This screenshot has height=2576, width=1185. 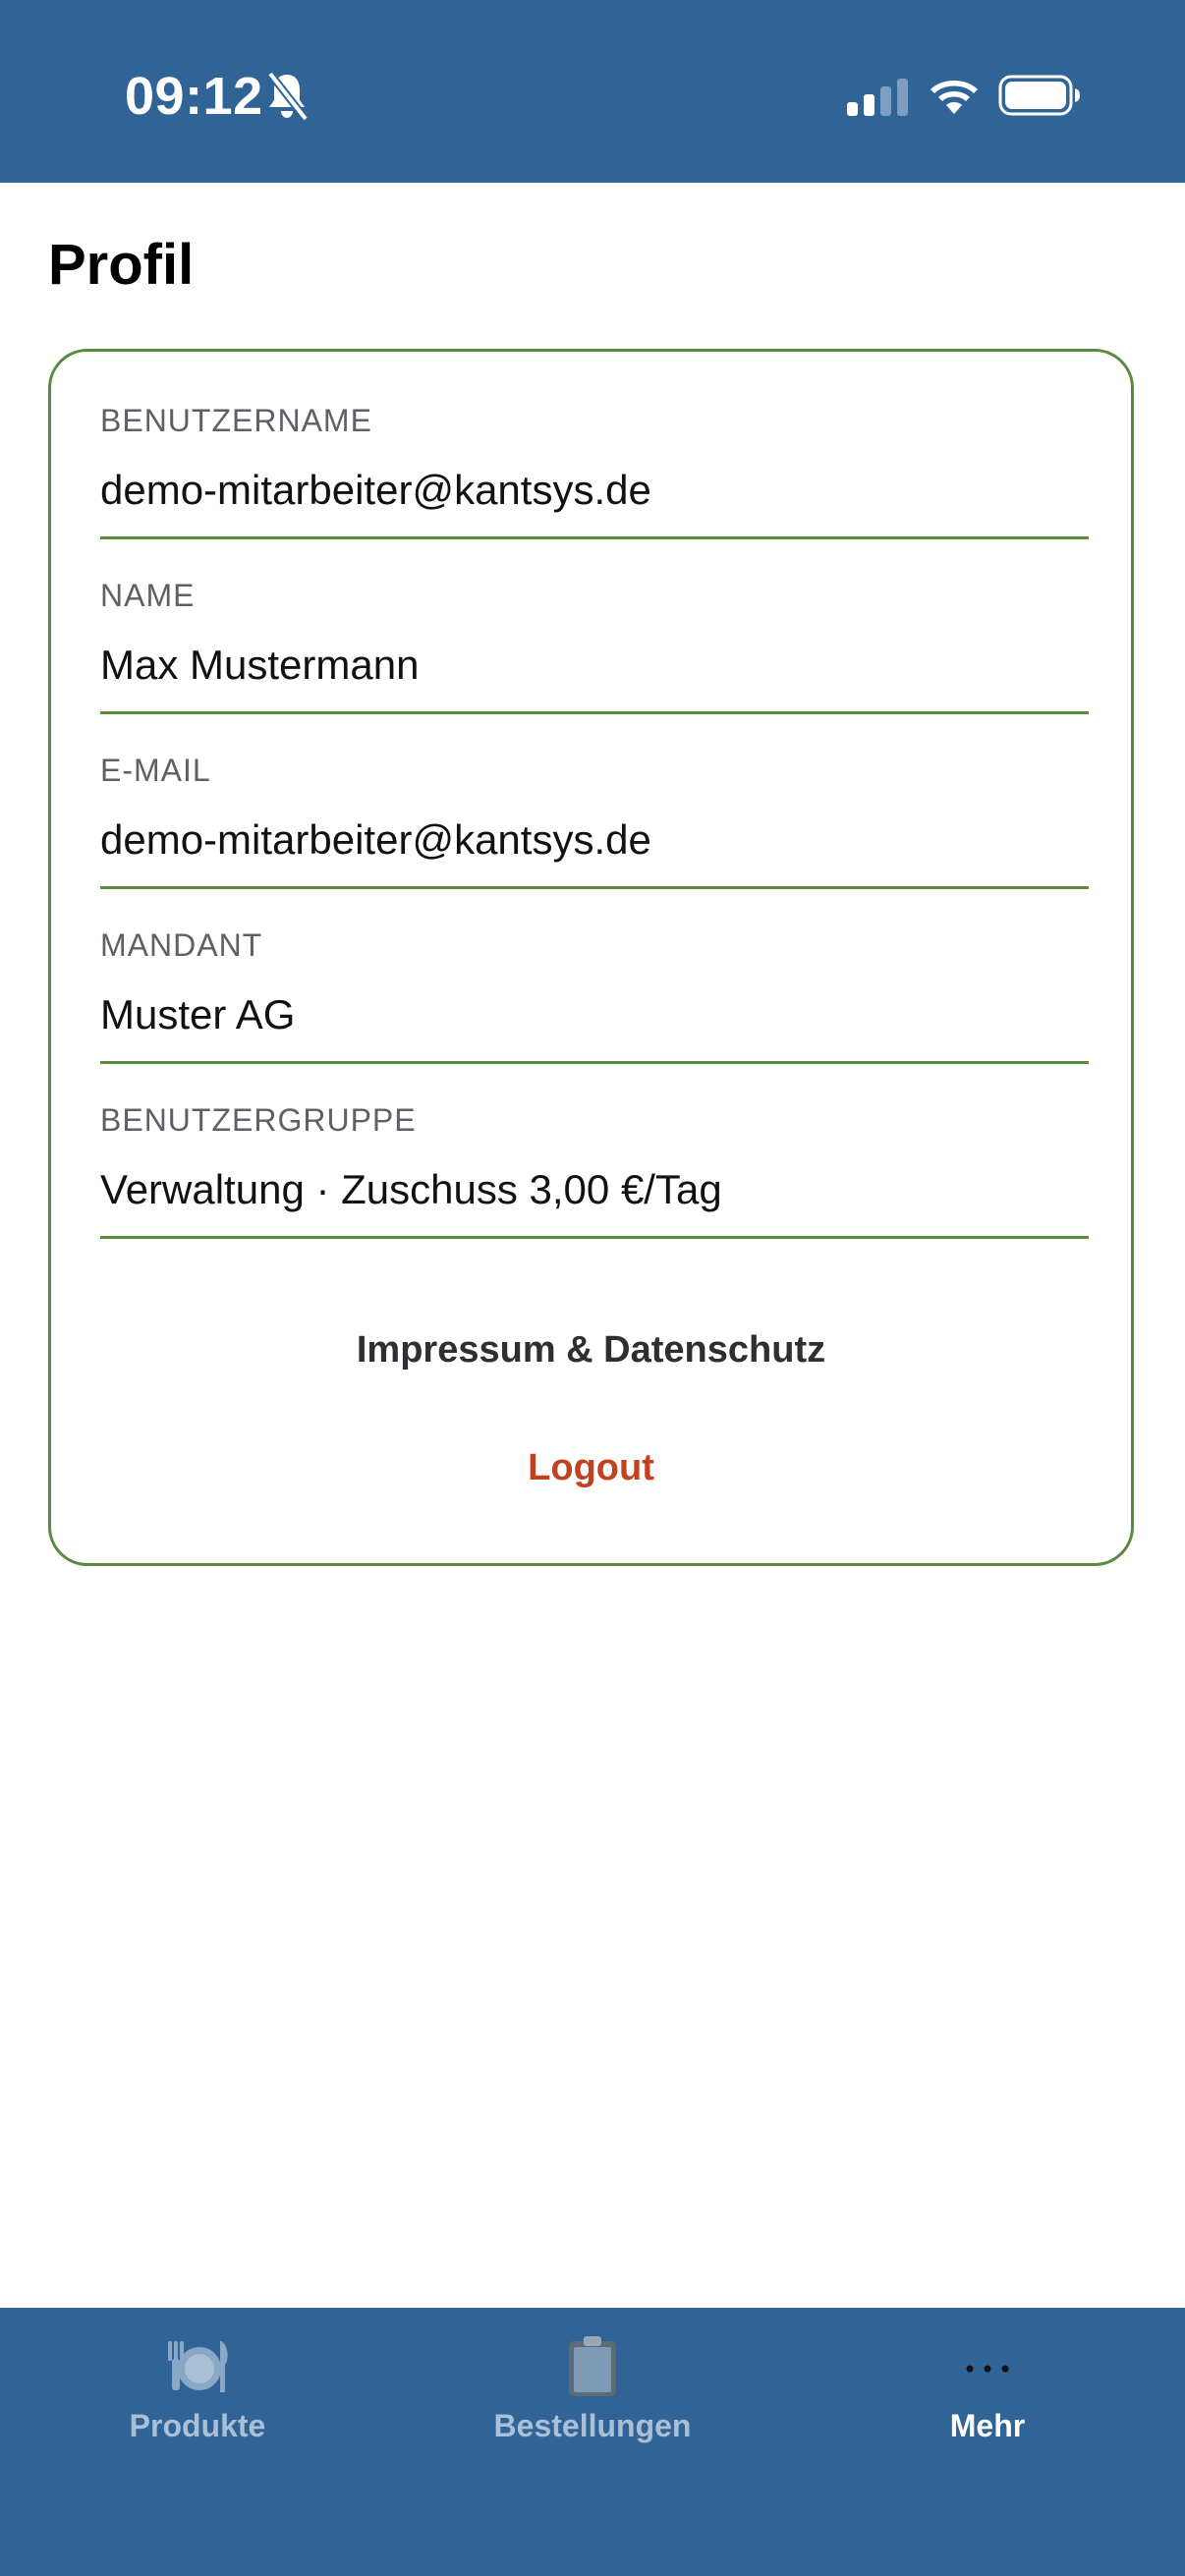 What do you see at coordinates (594, 795) in the screenshot?
I see `field-email: E-MAIL demo-mitarbeiter@kantsys.de` at bounding box center [594, 795].